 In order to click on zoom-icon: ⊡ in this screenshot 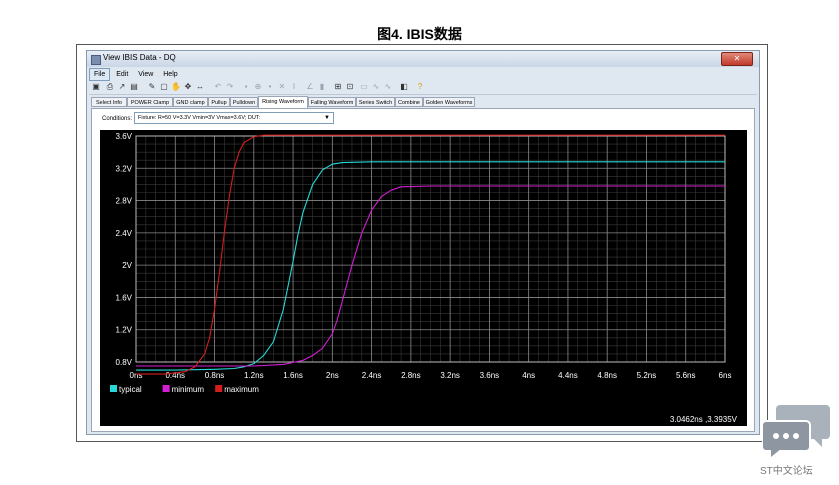, I will do `click(350, 87)`.